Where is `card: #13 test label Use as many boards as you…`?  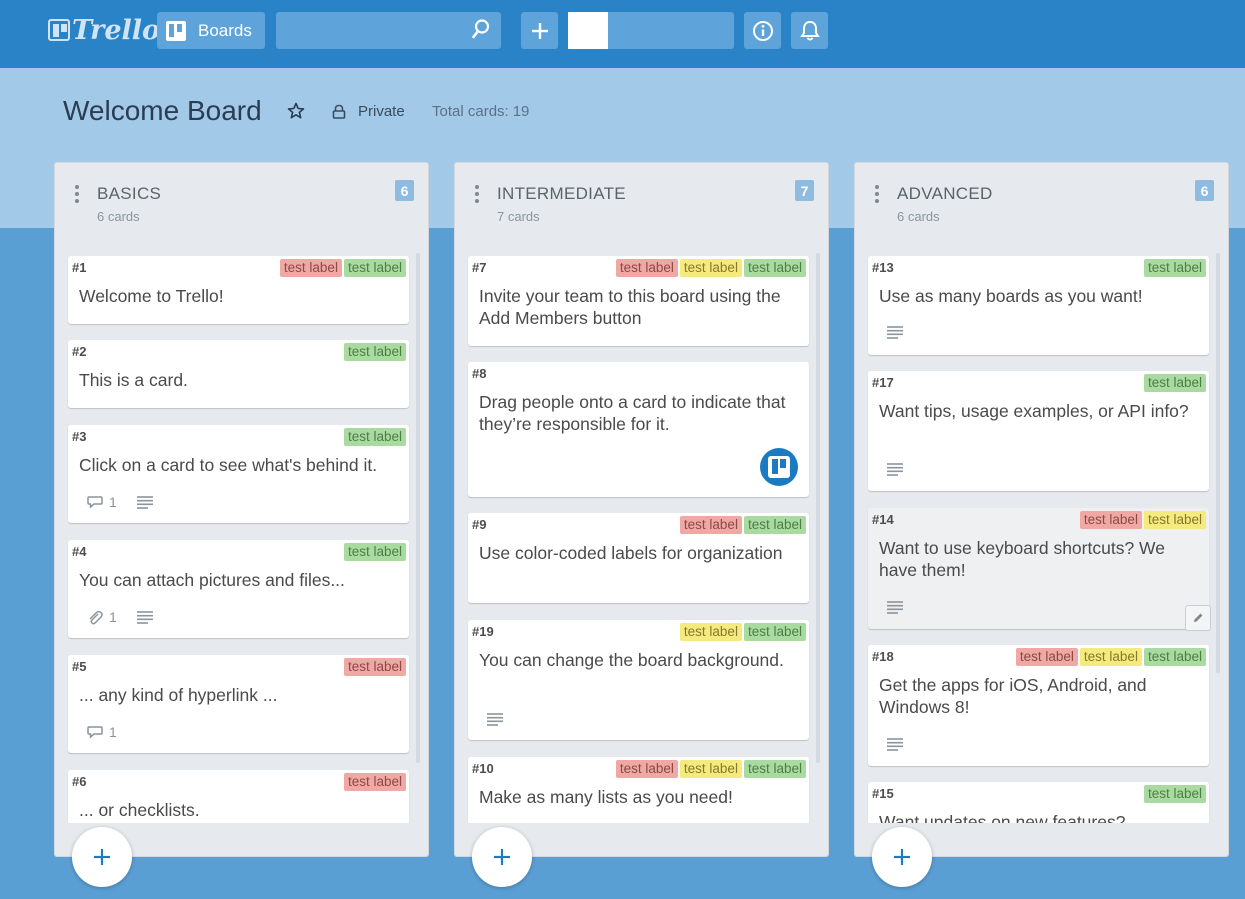 card: #13 test label Use as many boards as you… is located at coordinates (1038, 305).